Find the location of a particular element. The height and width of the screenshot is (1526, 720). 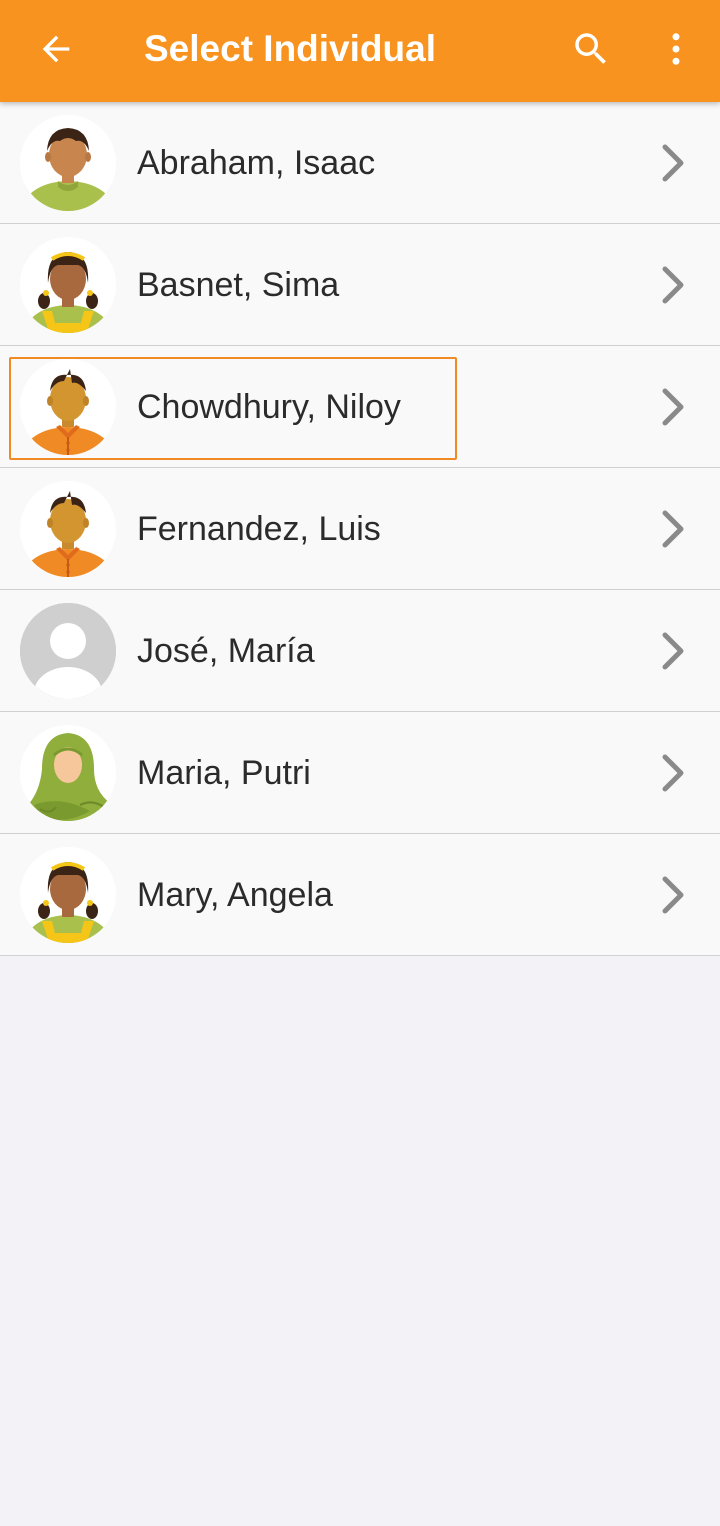

page-title: Select Individual is located at coordinates (290, 48).